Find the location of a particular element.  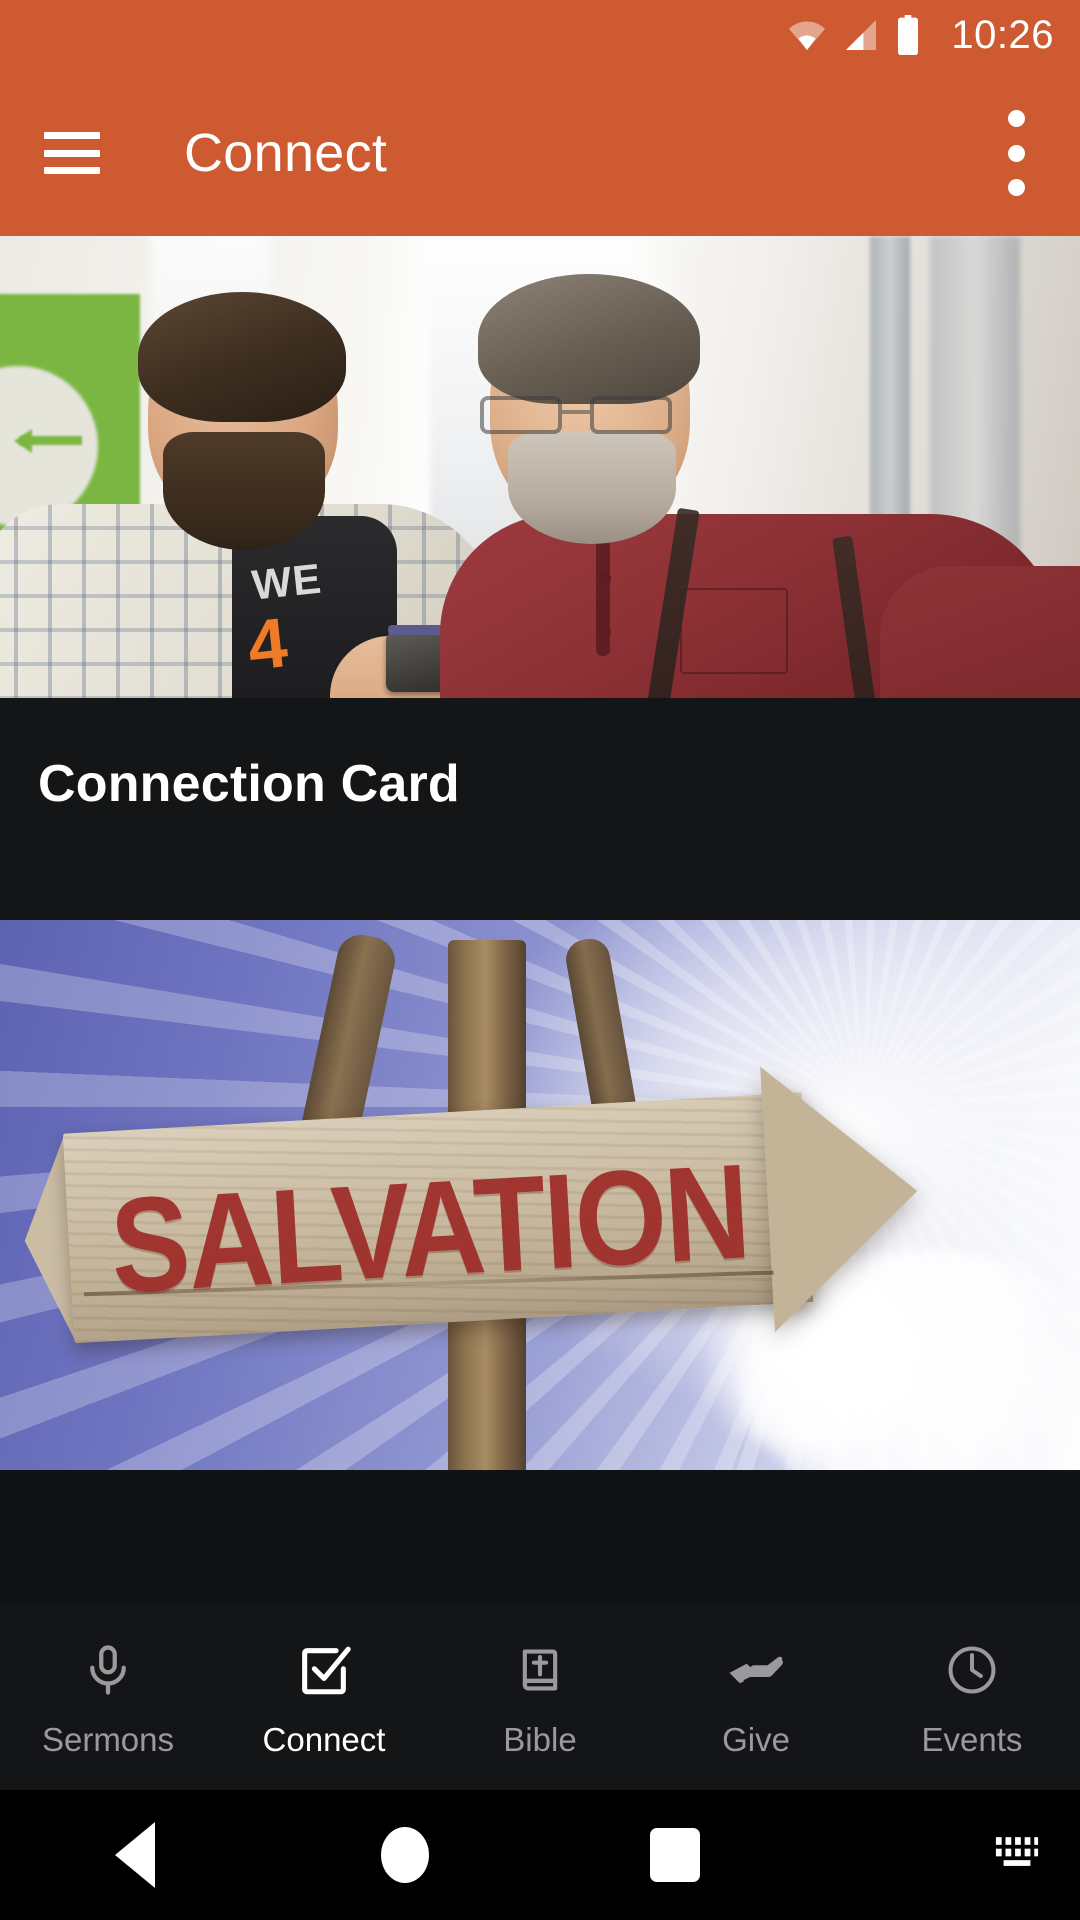

tab-label-bible: Bible is located at coordinates (540, 1739).